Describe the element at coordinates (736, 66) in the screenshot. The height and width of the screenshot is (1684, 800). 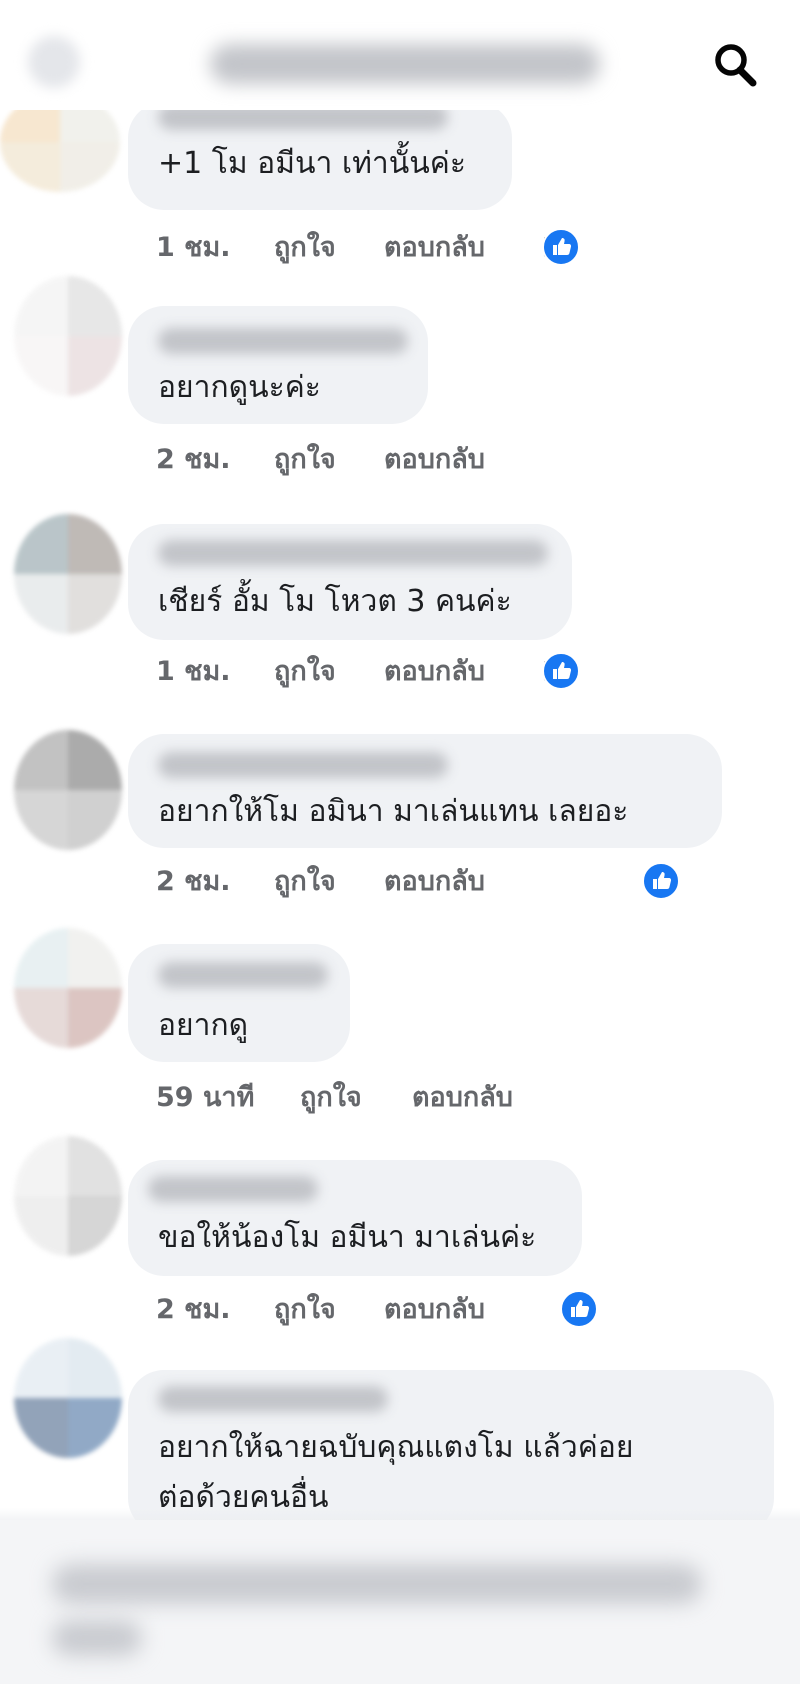
I see `search-icon` at that location.